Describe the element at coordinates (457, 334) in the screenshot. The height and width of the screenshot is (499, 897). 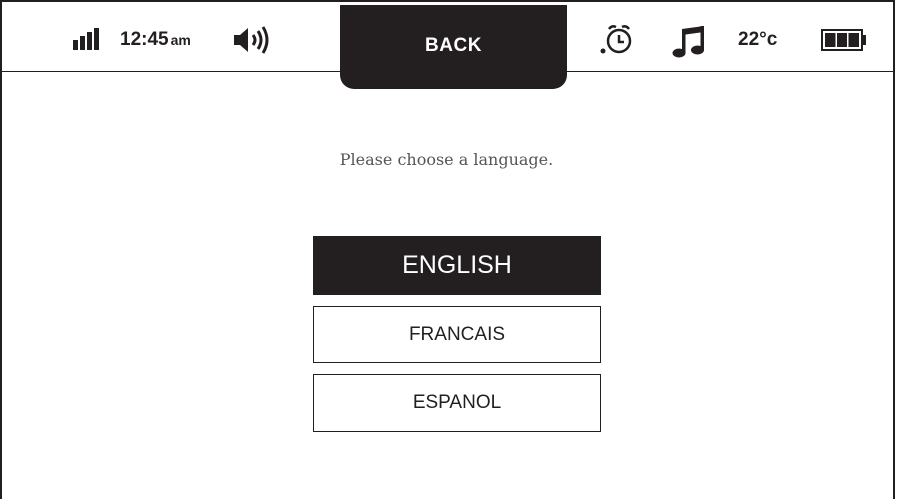
I see `francais-button: FRANCAIS` at that location.